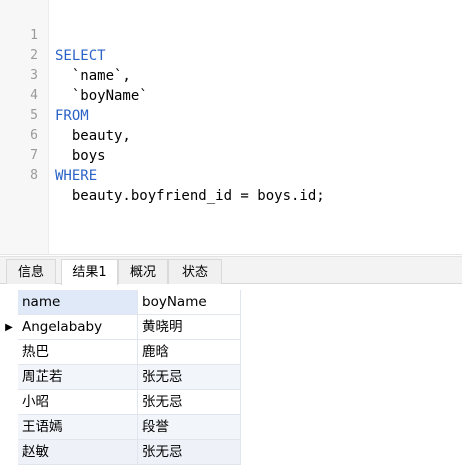 This screenshot has height=468, width=462. What do you see at coordinates (78, 427) in the screenshot?
I see `cell-name: 王语嫣` at bounding box center [78, 427].